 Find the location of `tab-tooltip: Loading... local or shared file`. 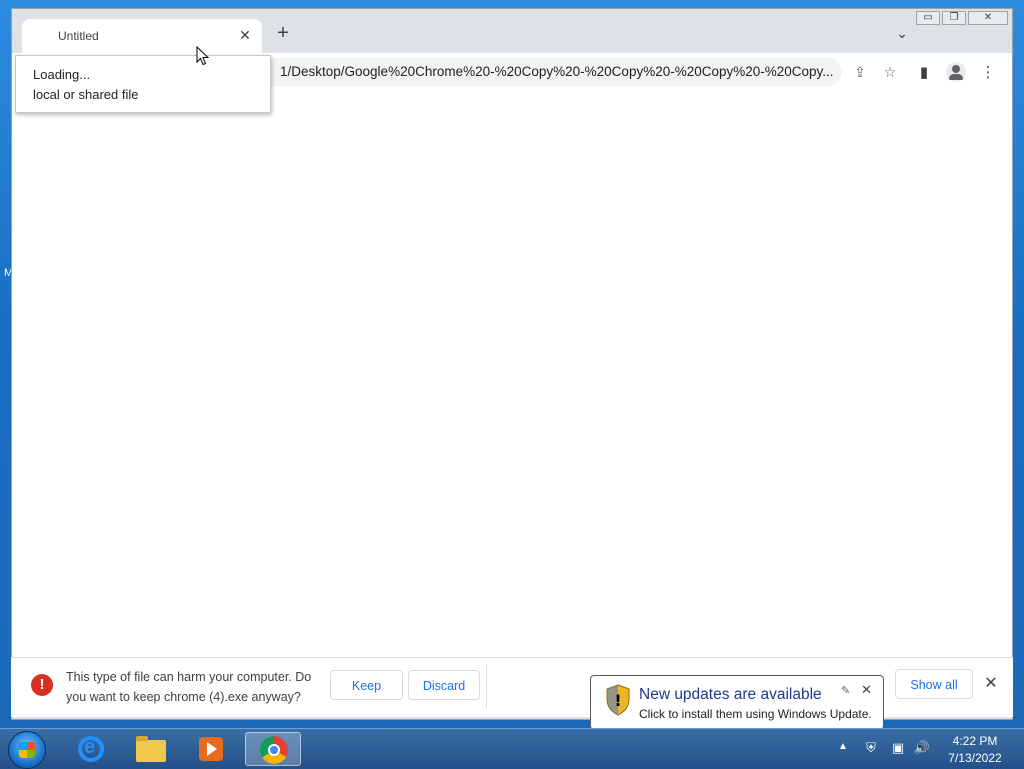

tab-tooltip: Loading... local or shared file is located at coordinates (143, 84).